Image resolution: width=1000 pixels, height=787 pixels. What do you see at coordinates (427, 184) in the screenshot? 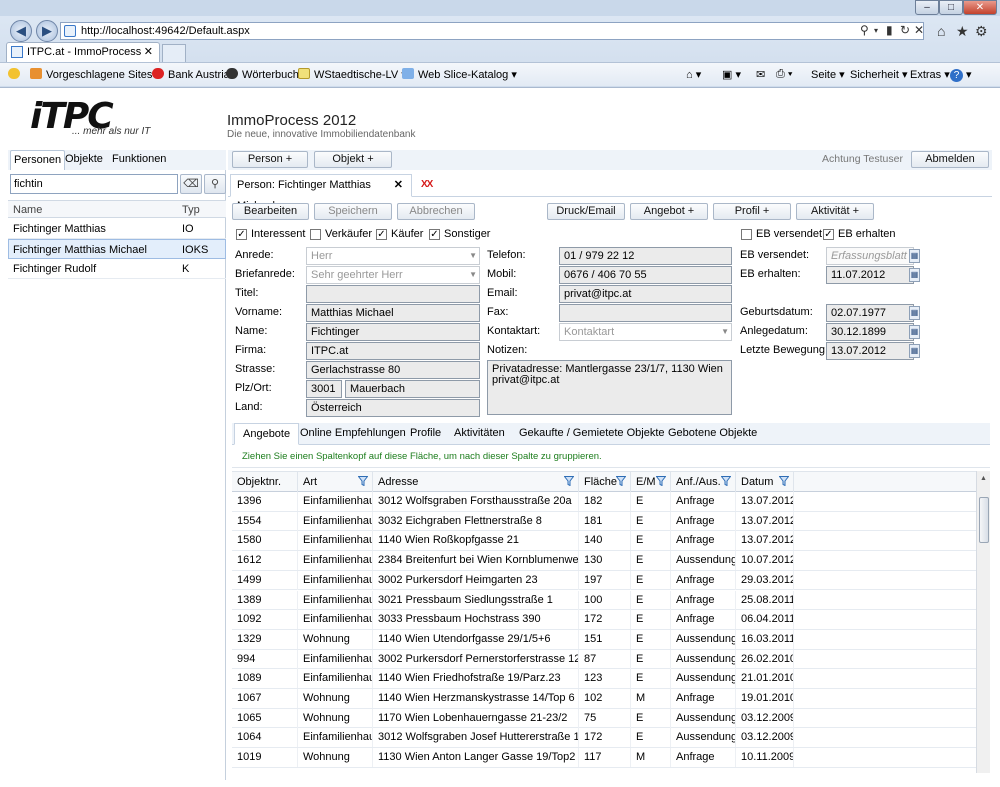
I see `close-all-tabs-icon: XX` at bounding box center [427, 184].